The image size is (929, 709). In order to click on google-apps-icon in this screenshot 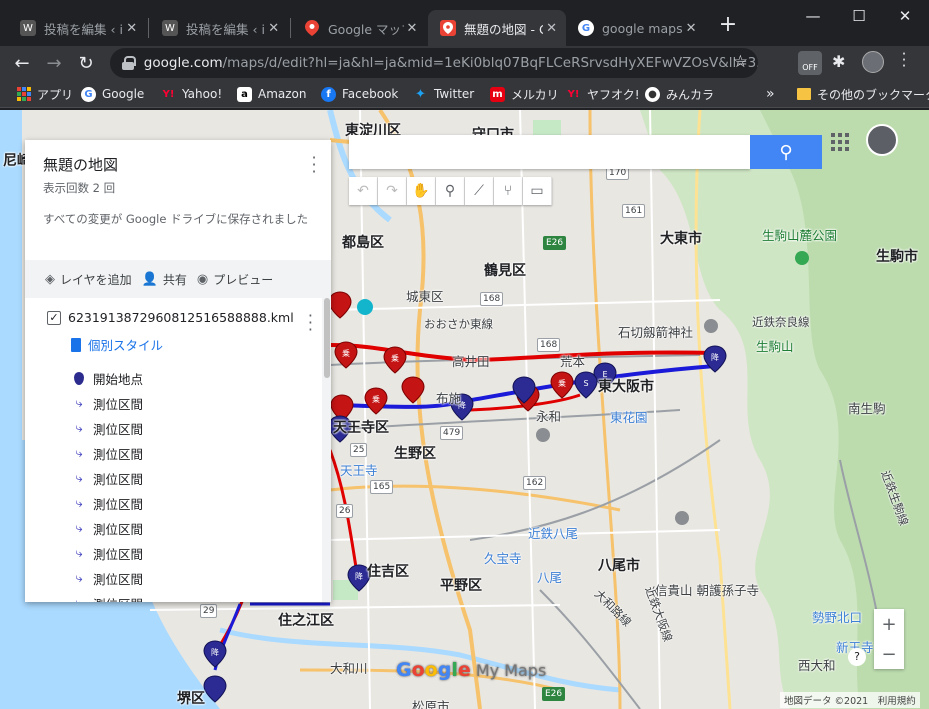, I will do `click(839, 141)`.